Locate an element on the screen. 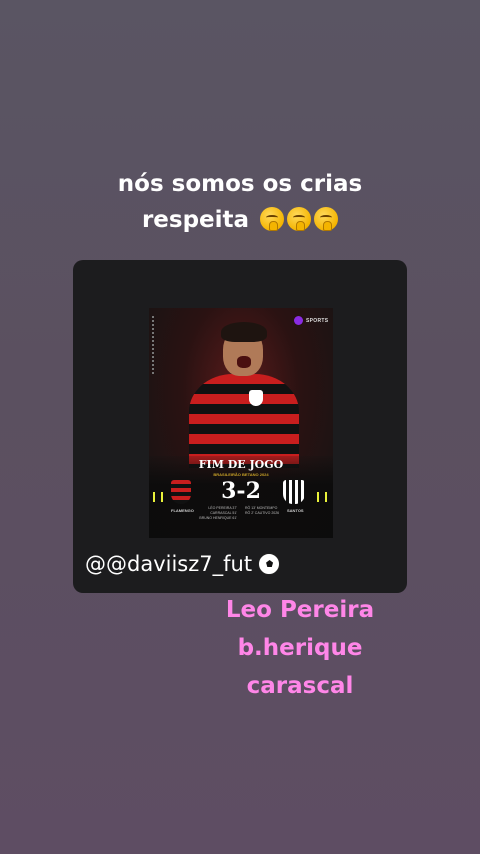  caption-line-2-row: respeita is located at coordinates (240, 220).